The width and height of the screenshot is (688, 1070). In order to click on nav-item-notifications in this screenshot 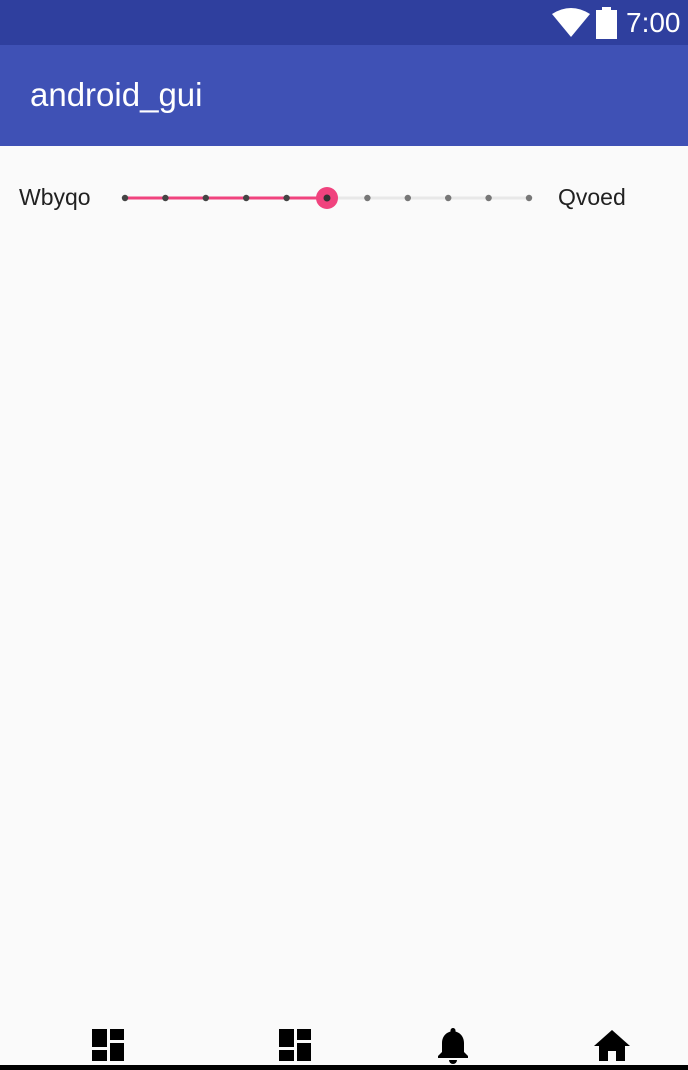, I will do `click(453, 1045)`.